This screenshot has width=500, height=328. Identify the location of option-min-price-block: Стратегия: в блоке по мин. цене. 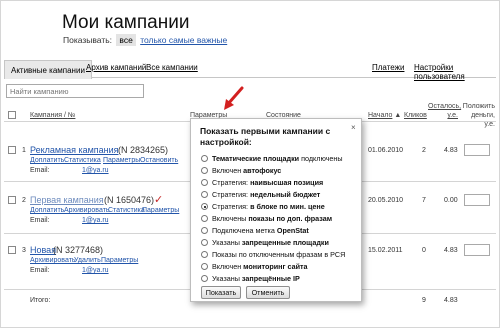
(263, 206).